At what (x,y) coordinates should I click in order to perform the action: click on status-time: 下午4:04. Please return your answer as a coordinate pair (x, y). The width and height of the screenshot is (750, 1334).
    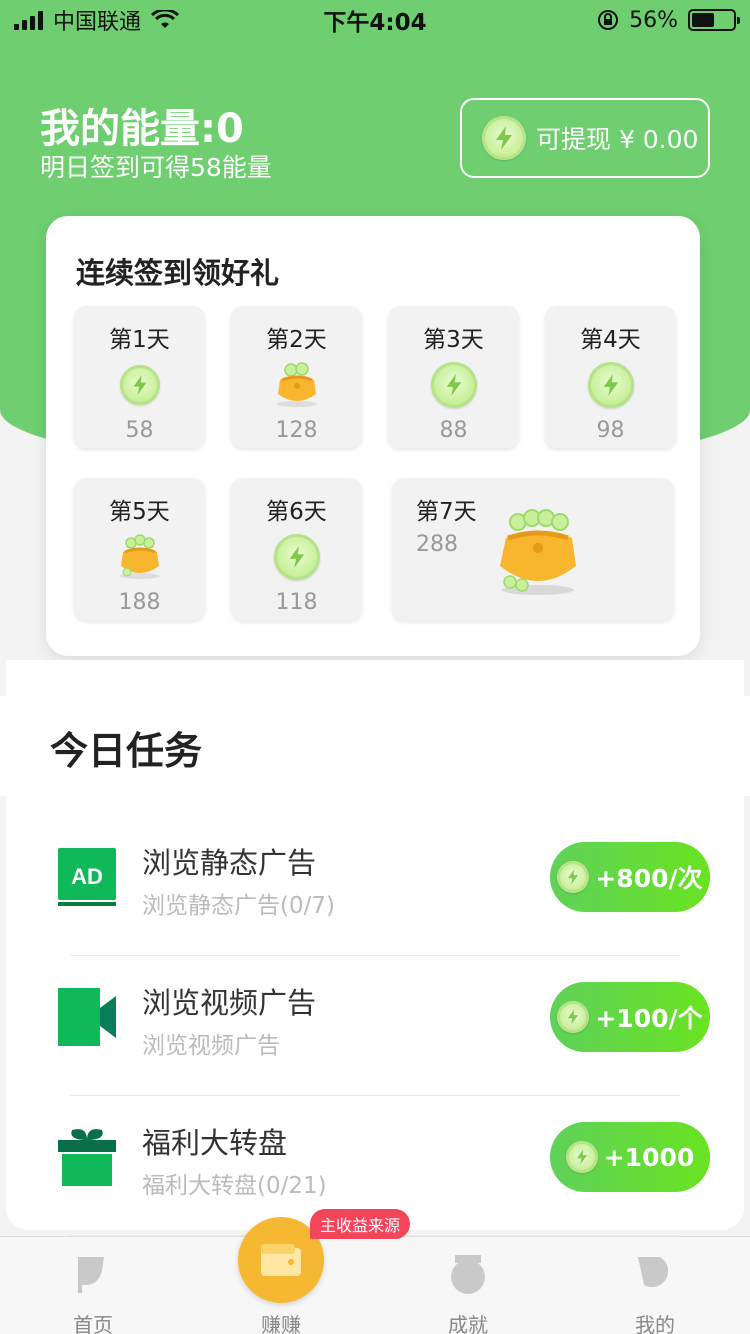
    Looking at the image, I should click on (375, 23).